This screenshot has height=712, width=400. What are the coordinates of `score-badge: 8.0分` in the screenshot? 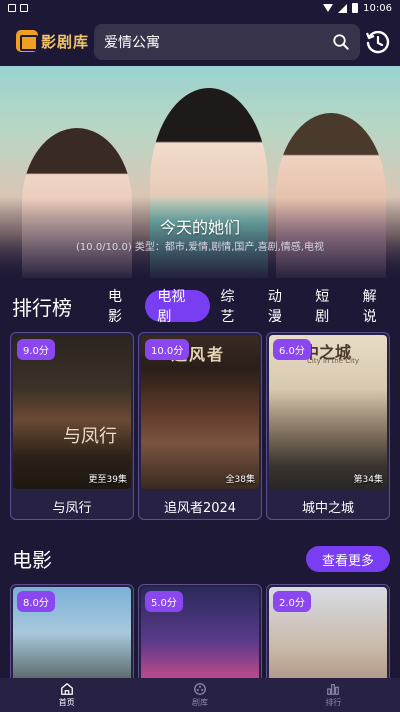 It's located at (36, 601).